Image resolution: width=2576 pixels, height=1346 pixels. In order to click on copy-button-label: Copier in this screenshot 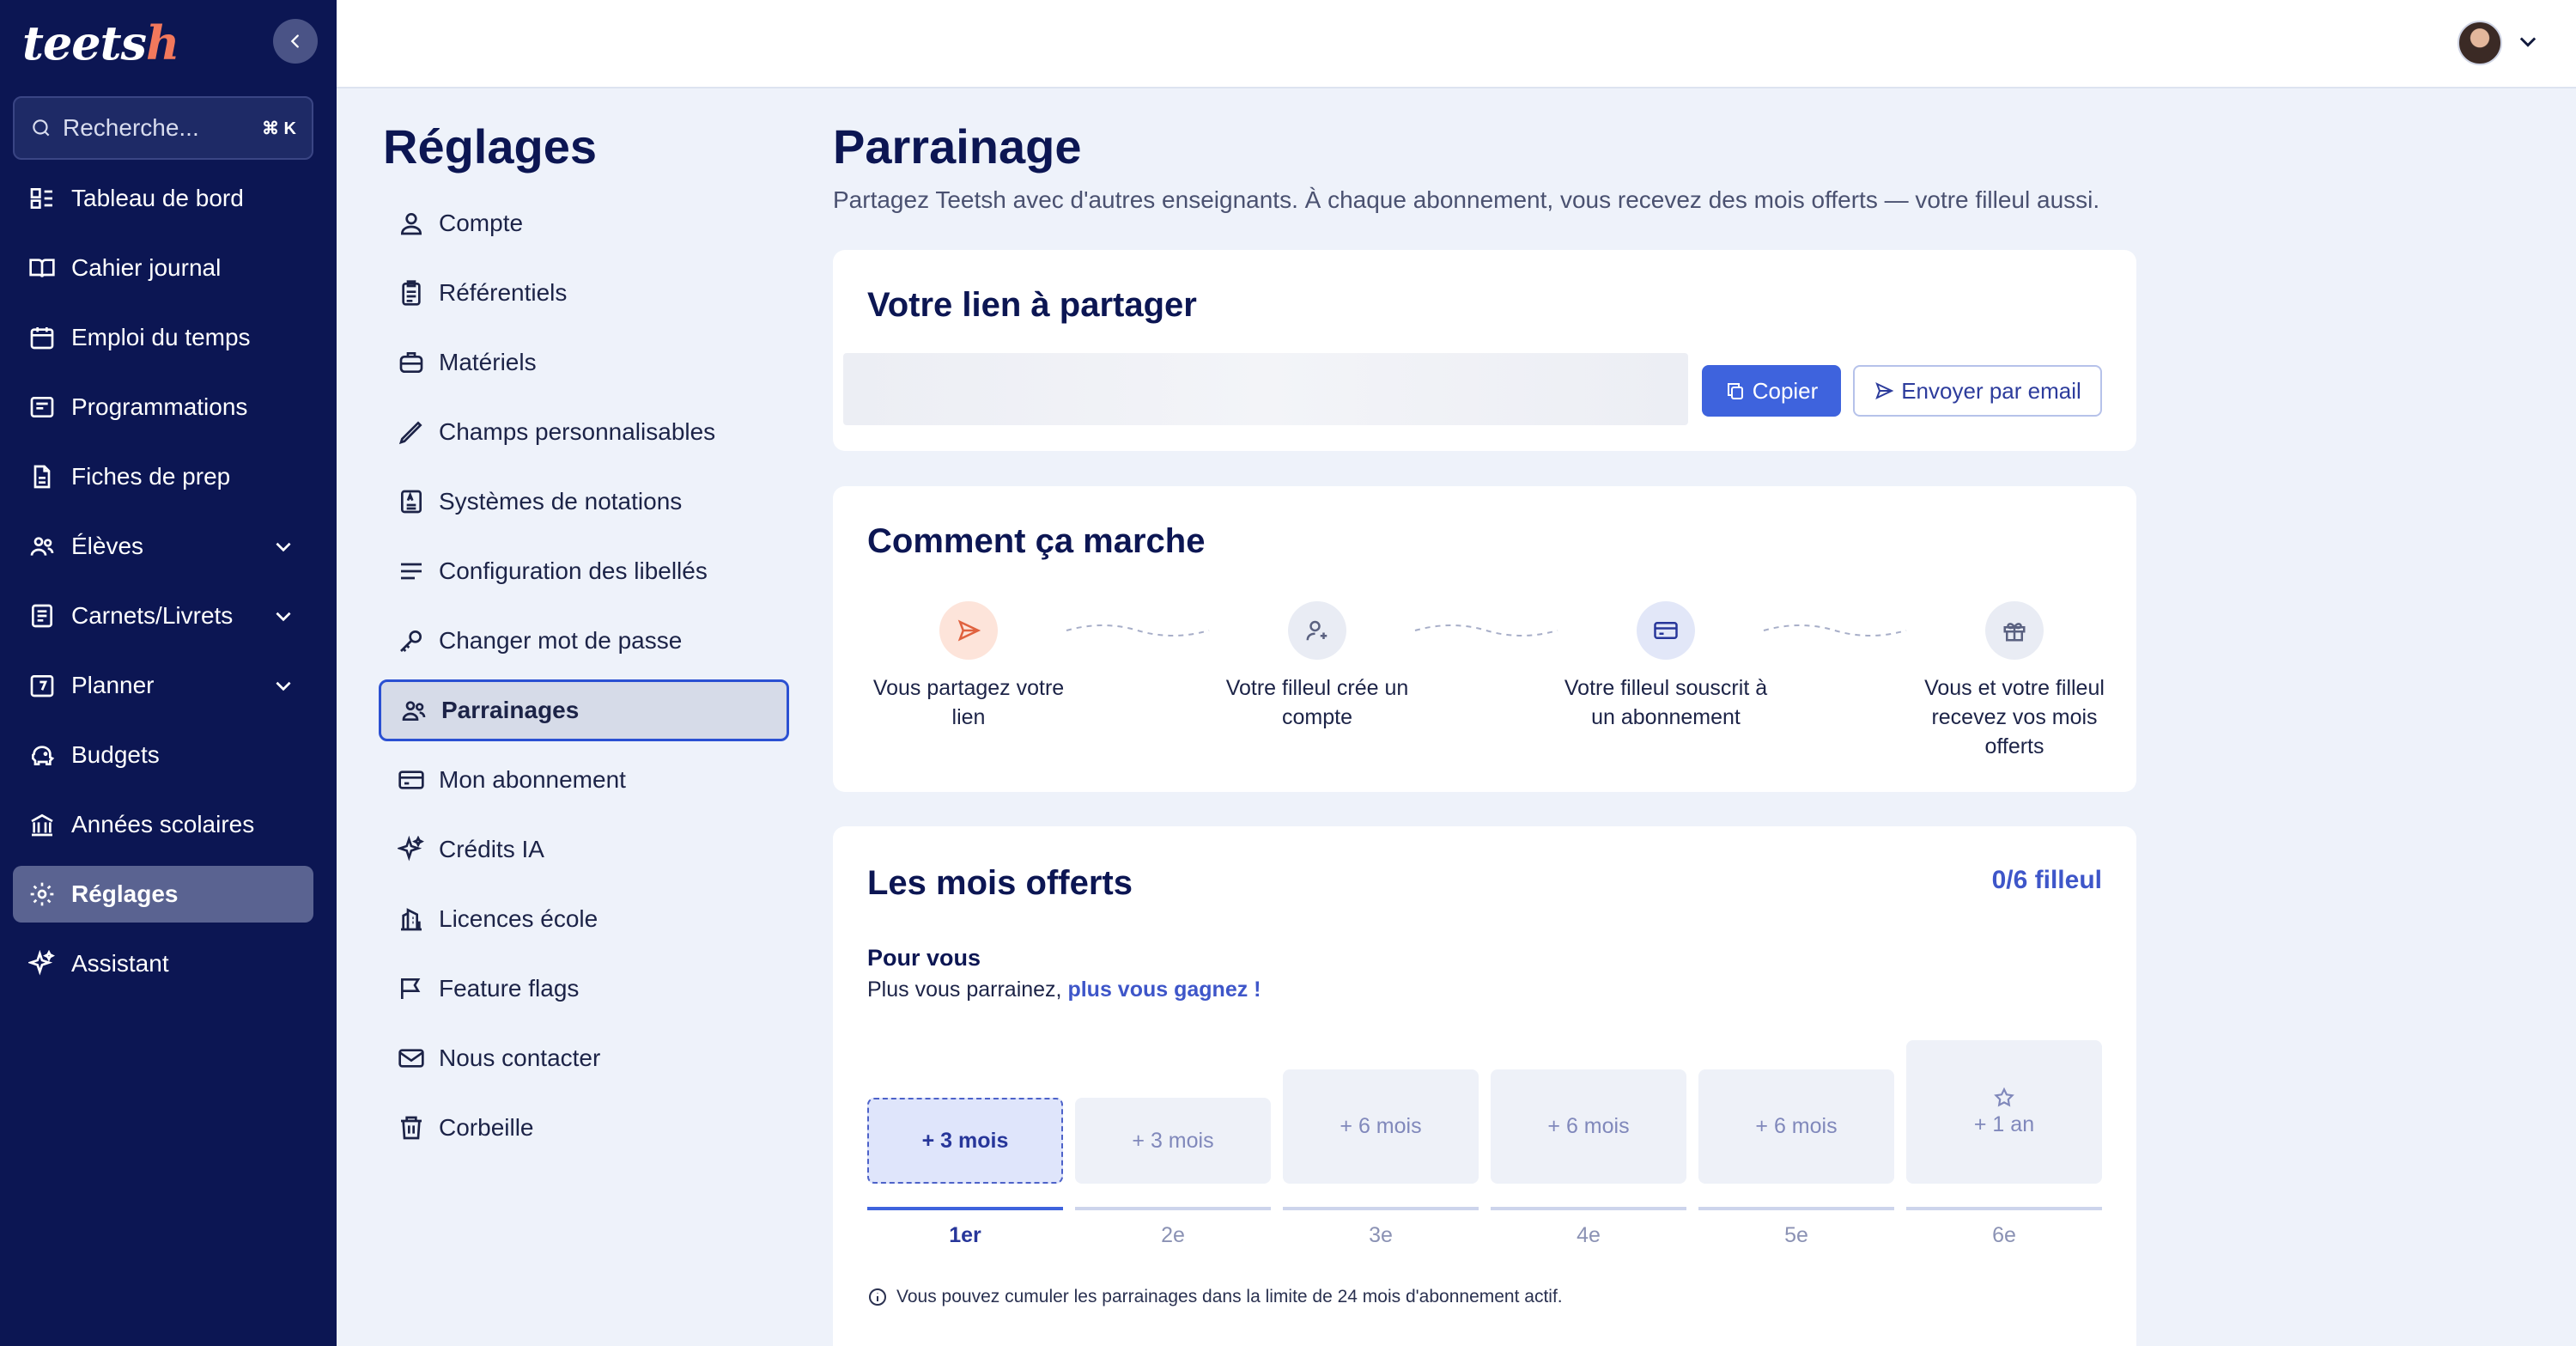, I will do `click(1785, 390)`.